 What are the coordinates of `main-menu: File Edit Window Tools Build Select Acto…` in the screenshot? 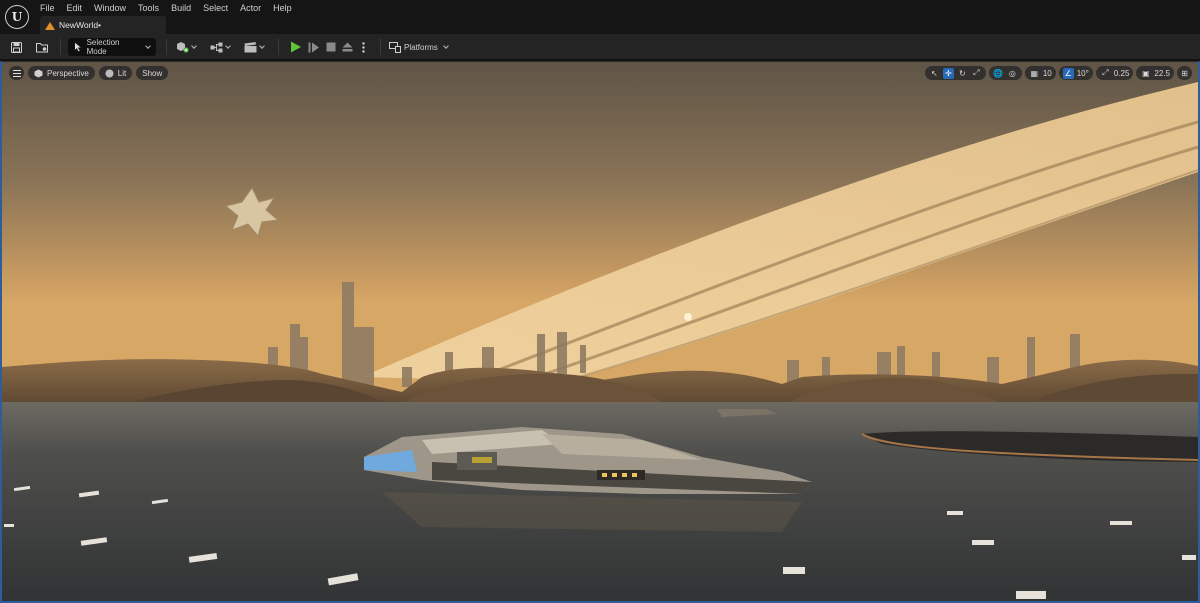 It's located at (166, 7).